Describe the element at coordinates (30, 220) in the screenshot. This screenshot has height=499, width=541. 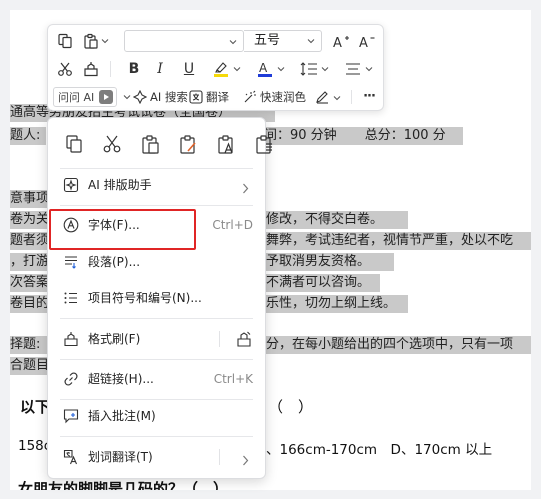
I see `doc-line: 卷为关` at that location.